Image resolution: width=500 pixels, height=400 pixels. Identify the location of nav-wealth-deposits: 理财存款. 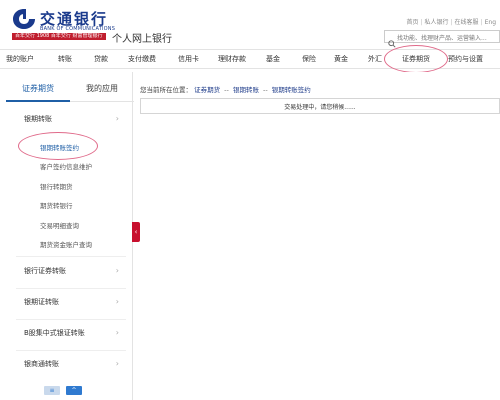
(232, 59).